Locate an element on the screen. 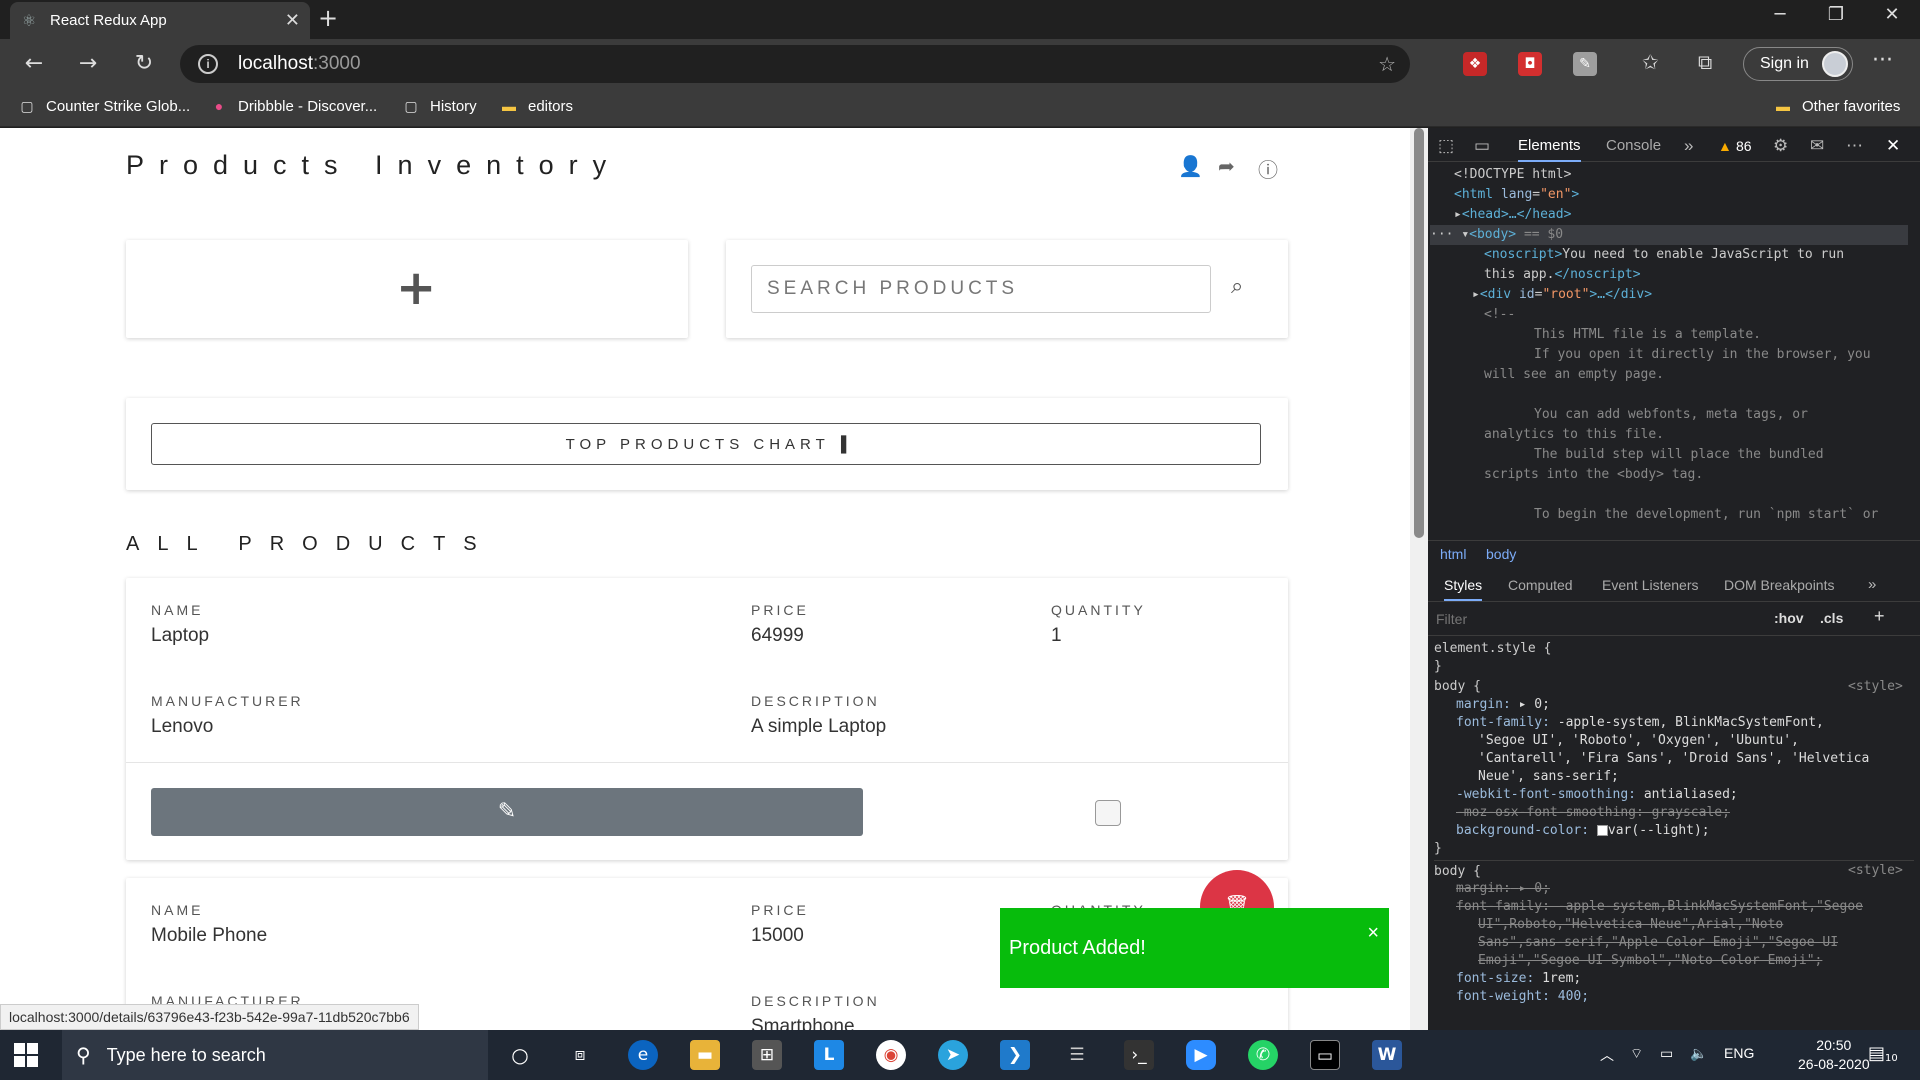  system-clock: 20:50 26-08-2020 is located at coordinates (1834, 1055).